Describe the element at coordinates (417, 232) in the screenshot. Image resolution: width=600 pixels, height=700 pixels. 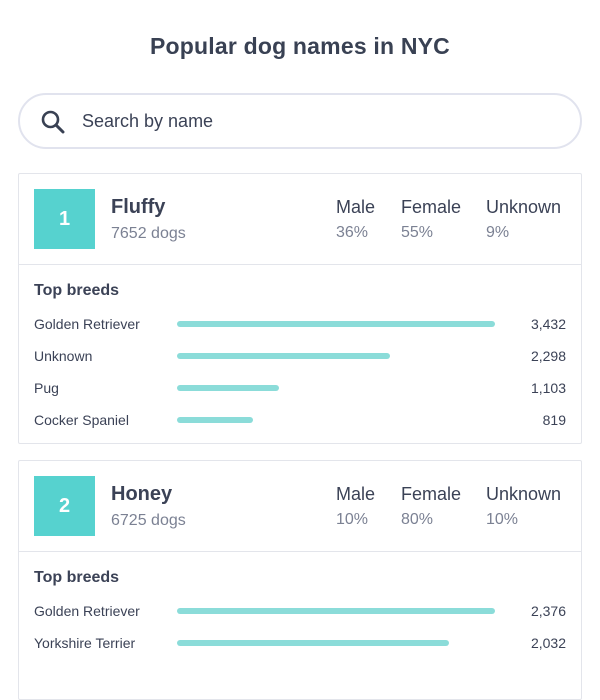
I see `female-value: 55%` at that location.